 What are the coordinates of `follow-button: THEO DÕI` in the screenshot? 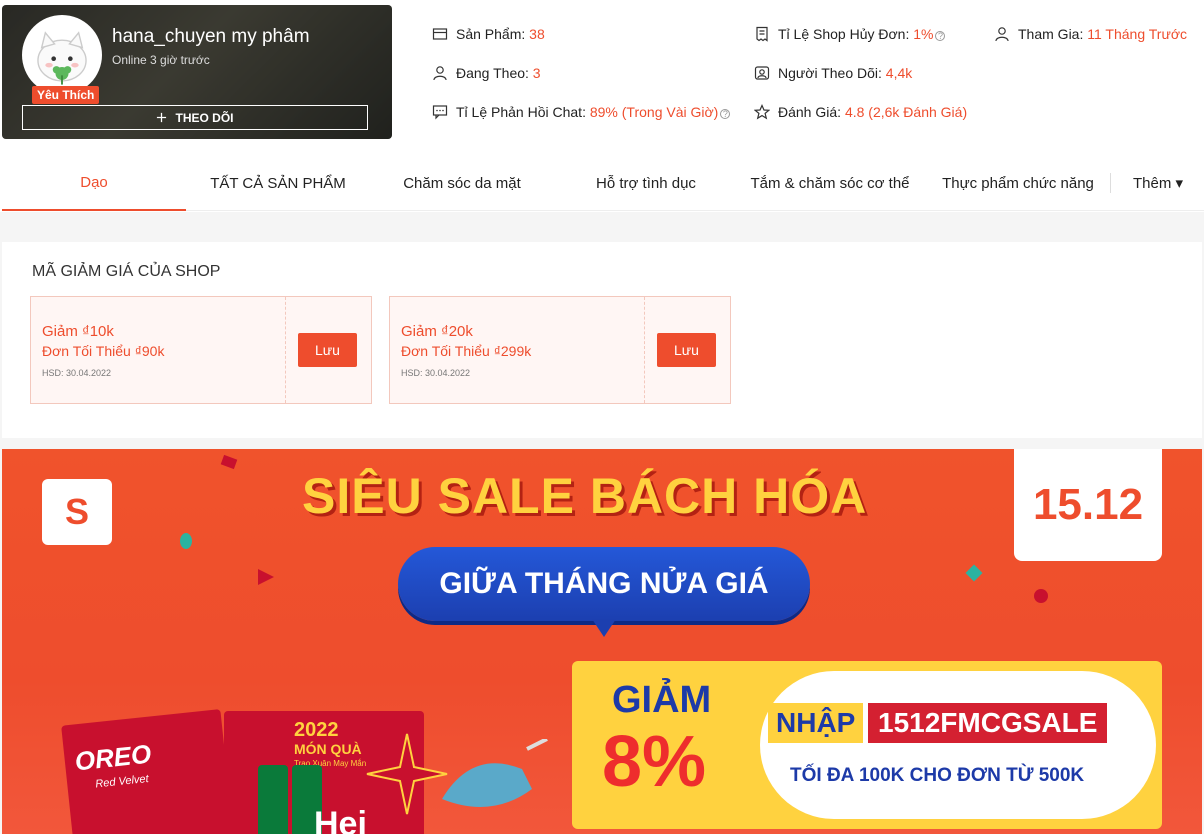 It's located at (195, 117).